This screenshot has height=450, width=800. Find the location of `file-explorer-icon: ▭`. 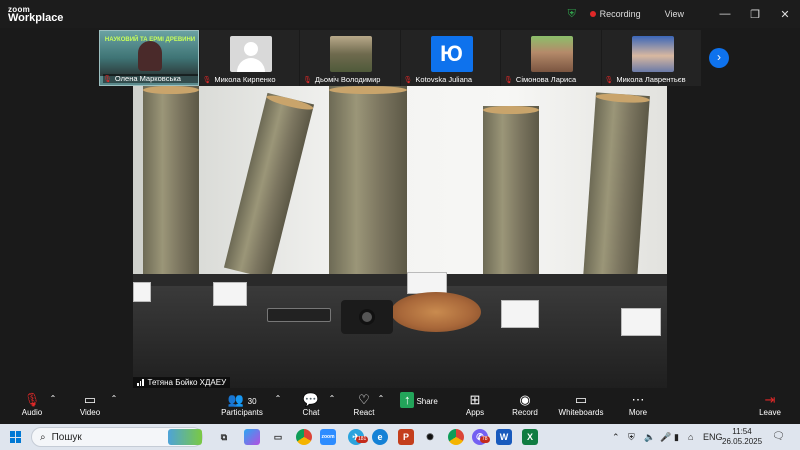

file-explorer-icon: ▭ is located at coordinates (278, 437).